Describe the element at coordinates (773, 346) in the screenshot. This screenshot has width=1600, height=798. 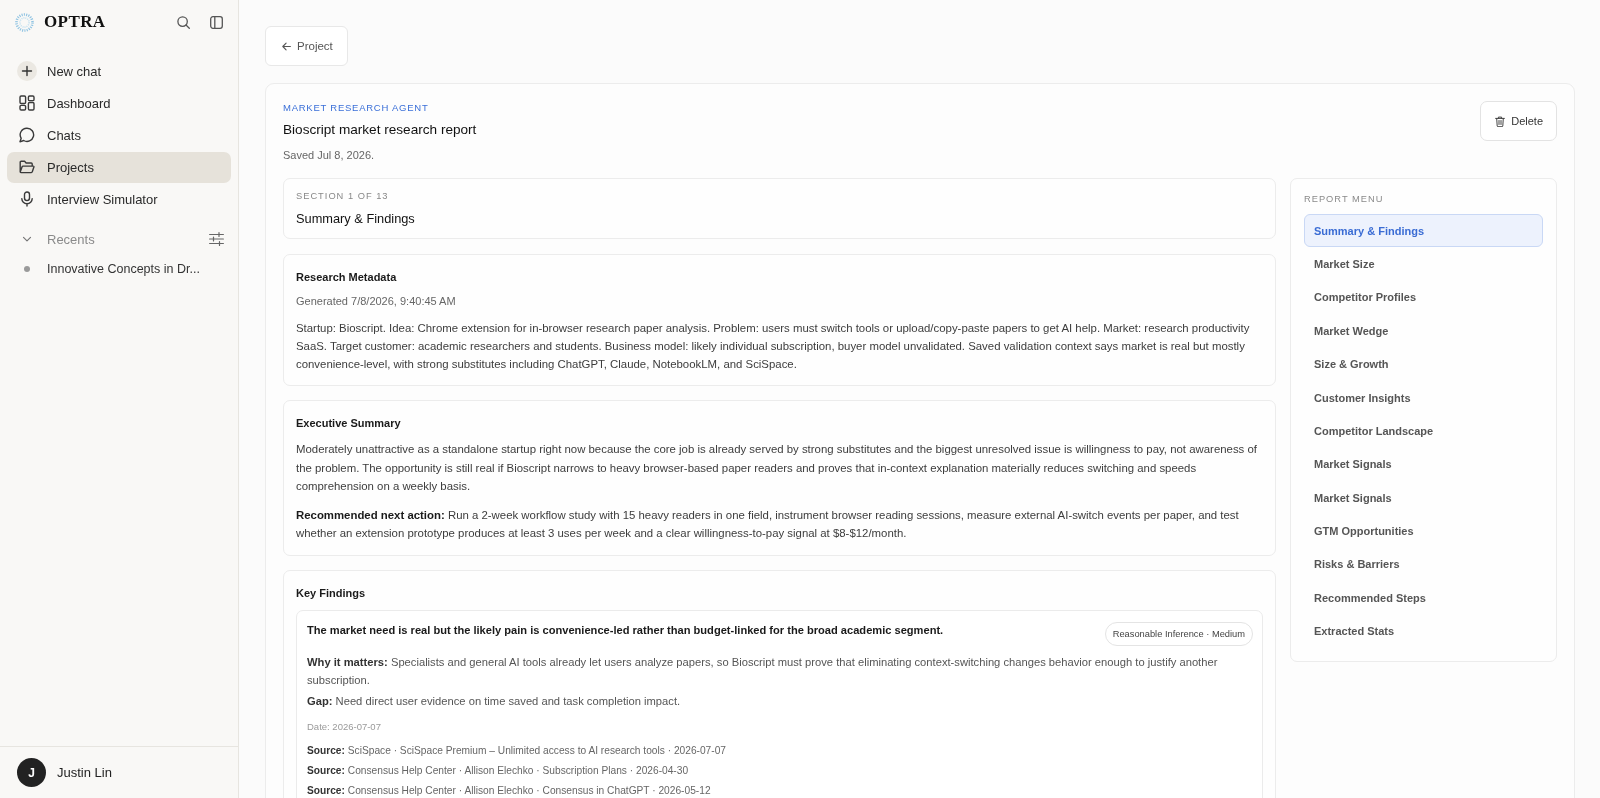
I see `metadata-text: Startup: Bioscript. Idea: Chrome extension for in-browser research paper analysis. Problem: users must switch tools or upload/copy-paste papers to get AI help. Market: research productivity SaaS. Target customer: academic researchers and students. Business model: likely individual subscription, buyer model unvalidated. Saved validation context says market is real but mostly convenience-level, with strong substitutes including ChatGPT, Claude, NotebookLM, and SciSpace.` at that location.